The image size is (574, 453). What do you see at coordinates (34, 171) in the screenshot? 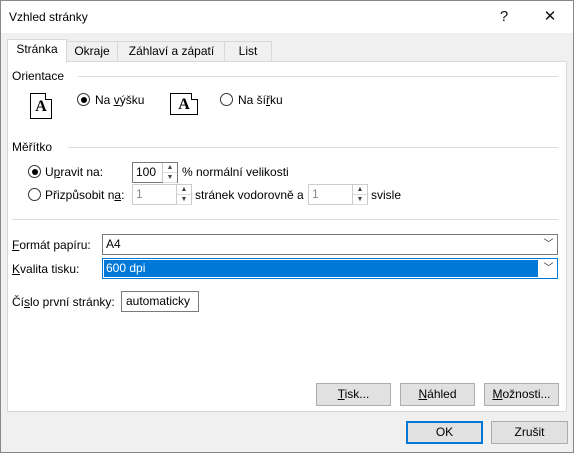
I see `adjust-to-radio` at bounding box center [34, 171].